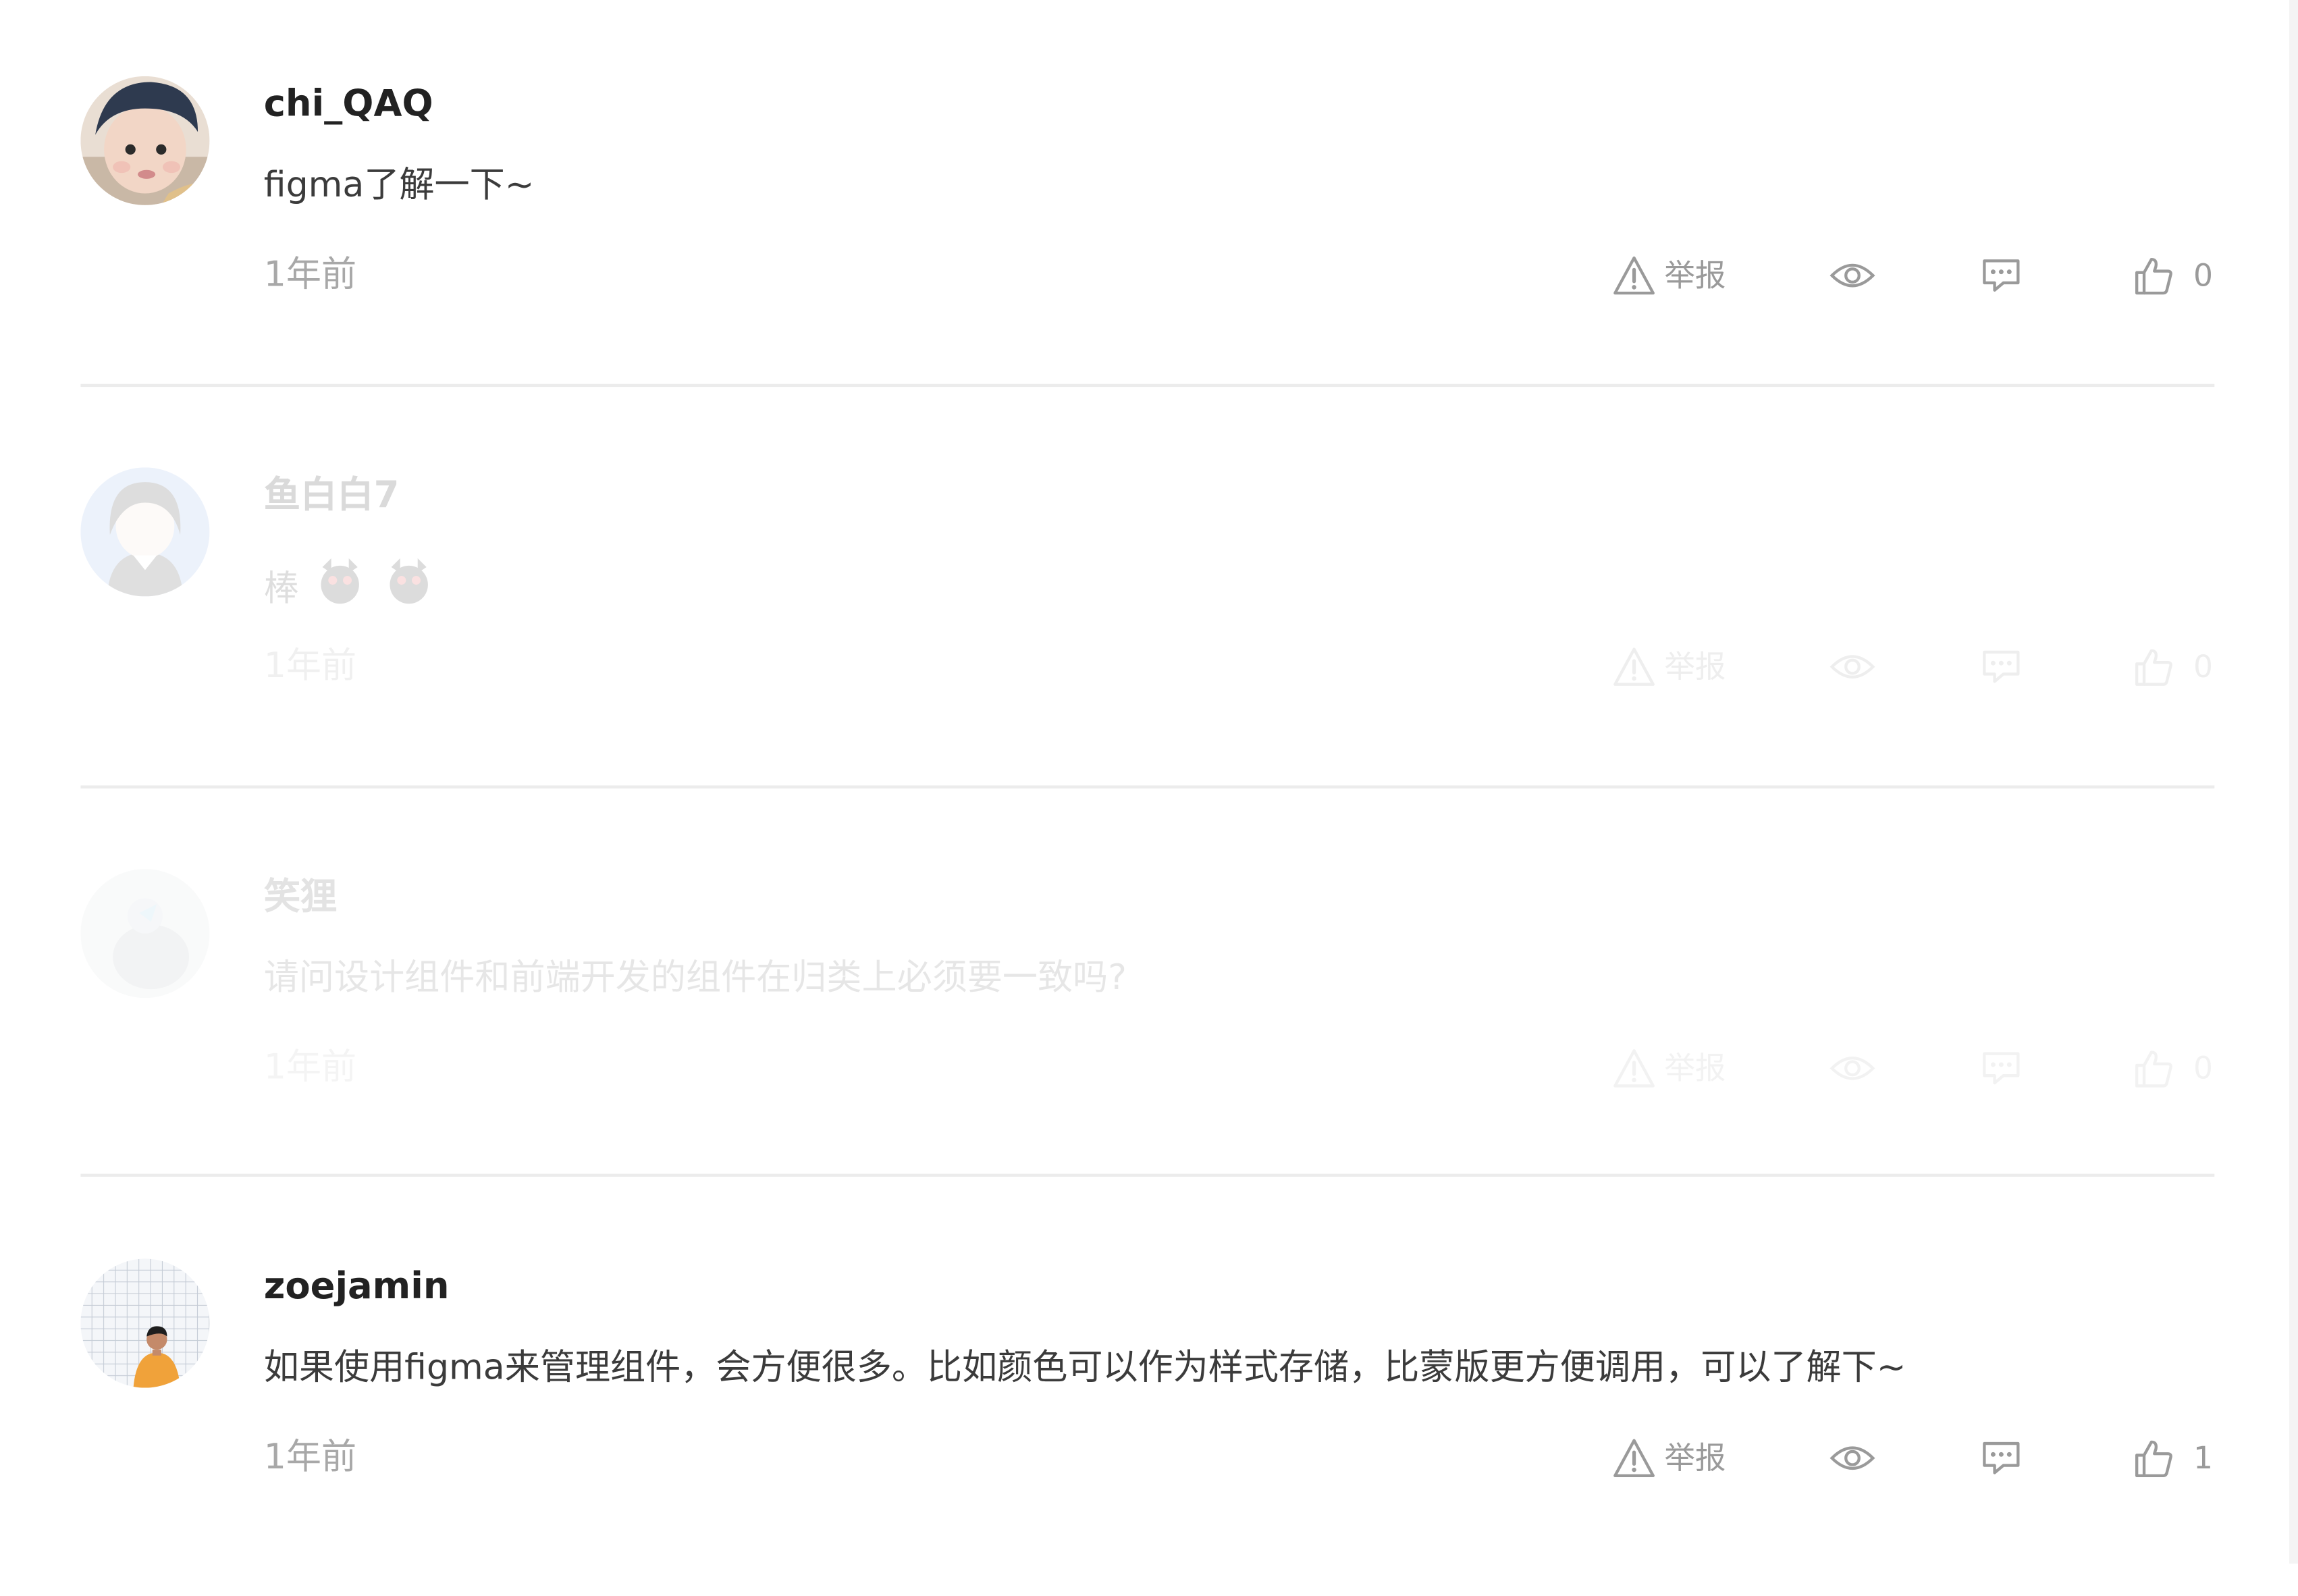 The image size is (2298, 1596). Describe the element at coordinates (2203, 1458) in the screenshot. I see `like-count: 1` at that location.